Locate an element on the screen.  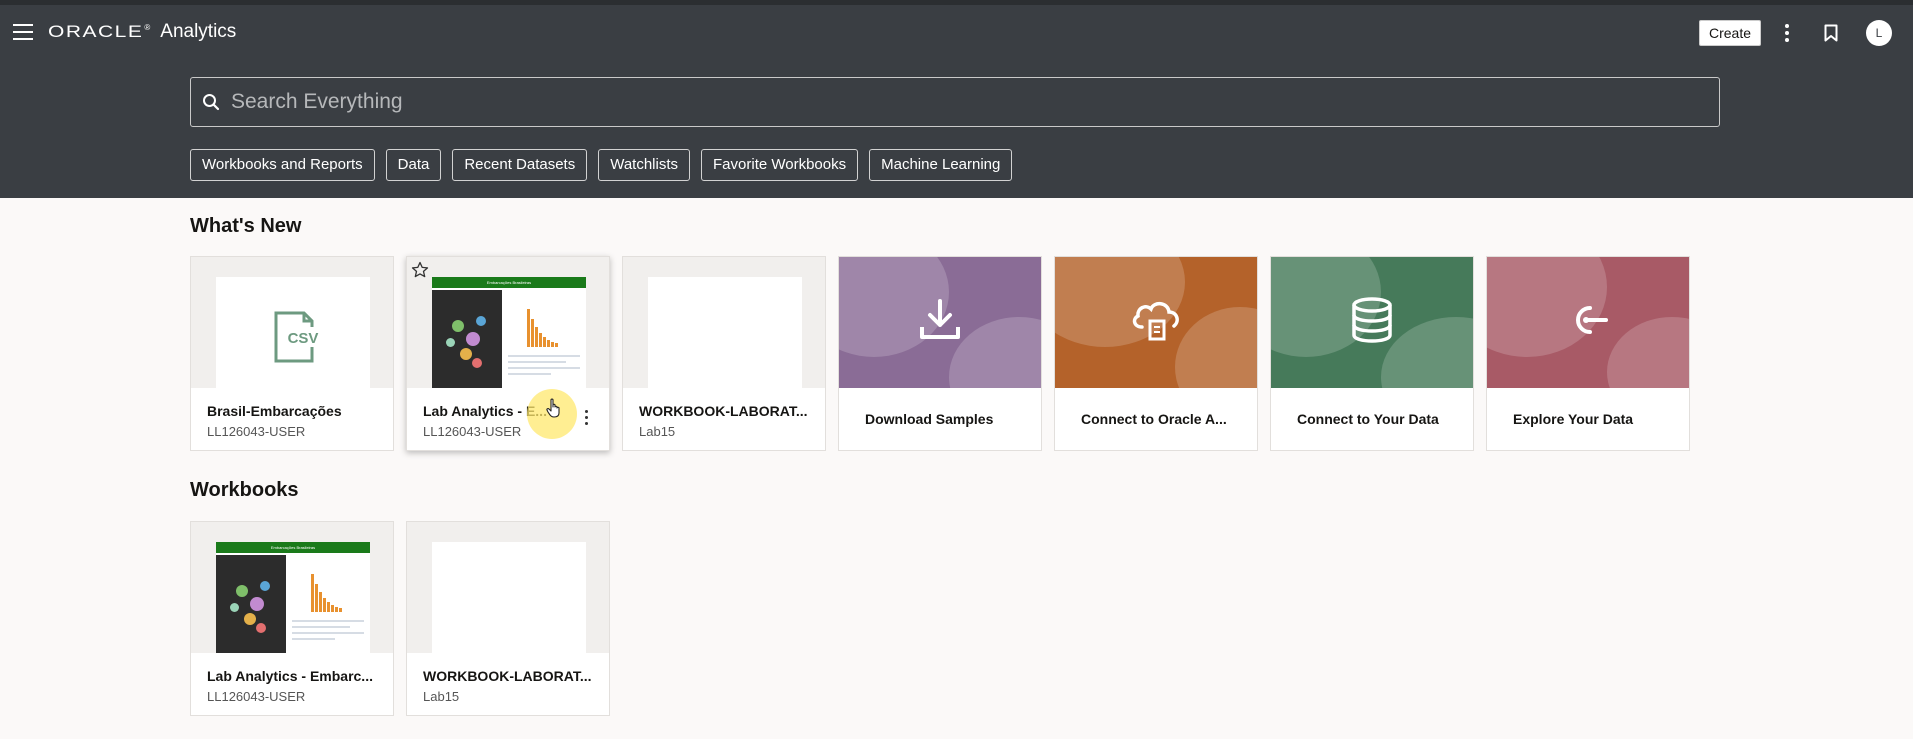
menu-icon is located at coordinates (23, 32).